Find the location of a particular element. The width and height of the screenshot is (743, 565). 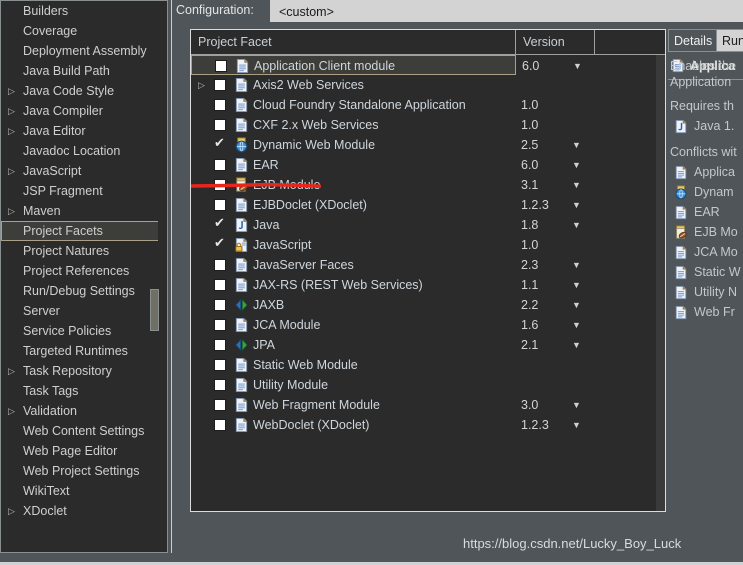

facet-name: JCA Module is located at coordinates (287, 325).